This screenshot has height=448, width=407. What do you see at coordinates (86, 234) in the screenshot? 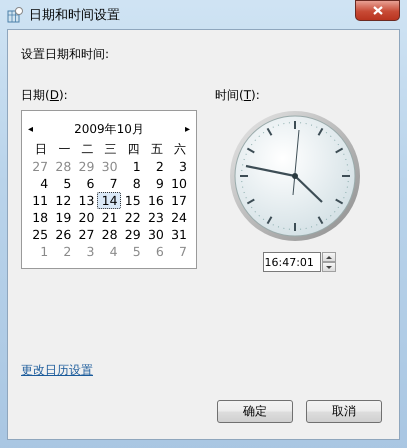
I see `day-cell: 27` at bounding box center [86, 234].